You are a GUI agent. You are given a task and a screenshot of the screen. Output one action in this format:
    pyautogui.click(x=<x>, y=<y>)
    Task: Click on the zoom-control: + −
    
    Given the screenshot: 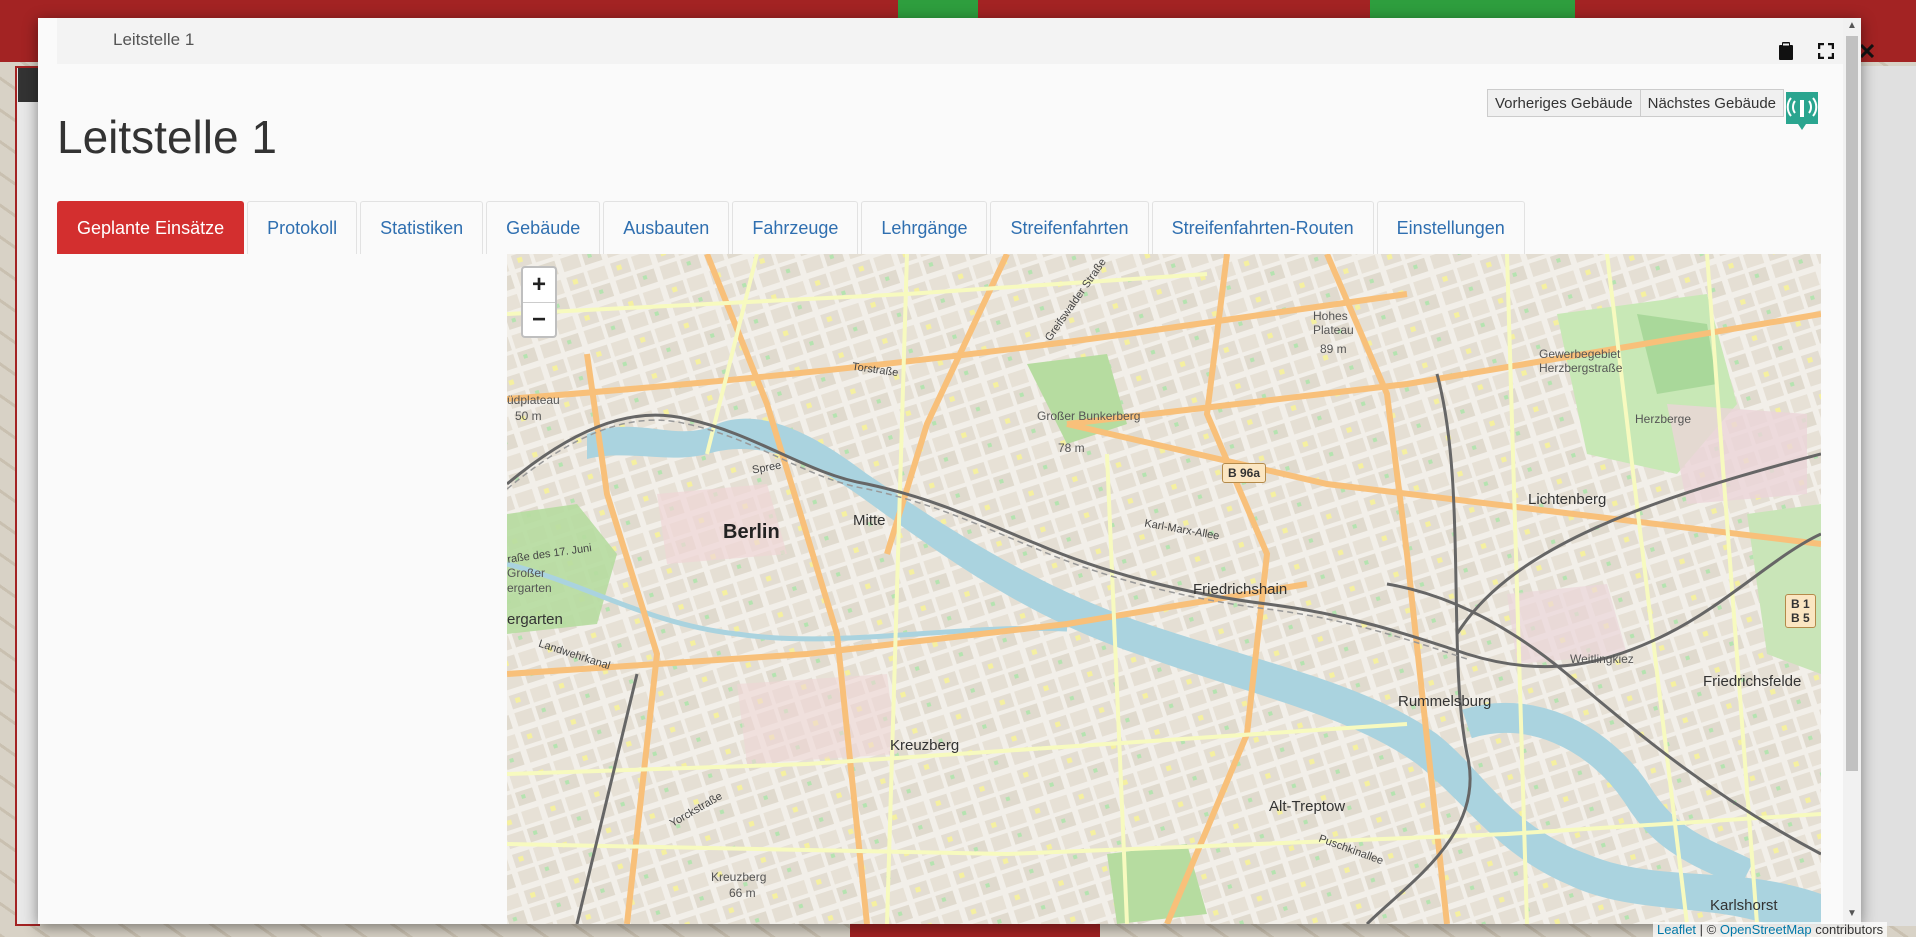 What is the action you would take?
    pyautogui.click(x=539, y=302)
    